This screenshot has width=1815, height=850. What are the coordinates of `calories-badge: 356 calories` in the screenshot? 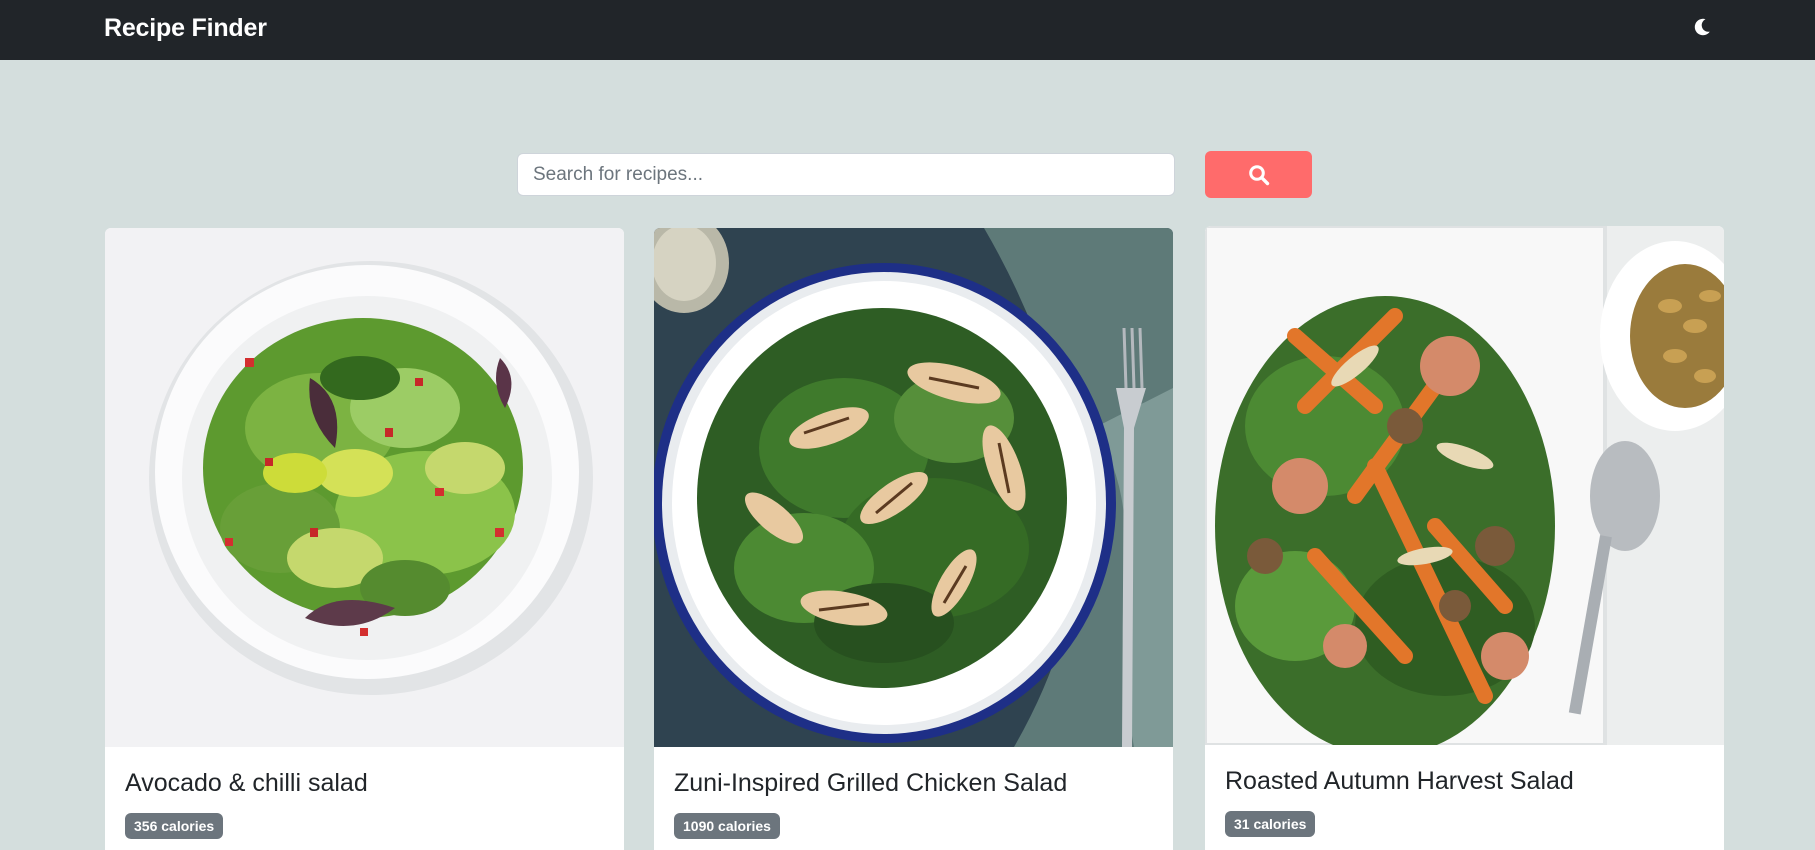 It's located at (174, 826).